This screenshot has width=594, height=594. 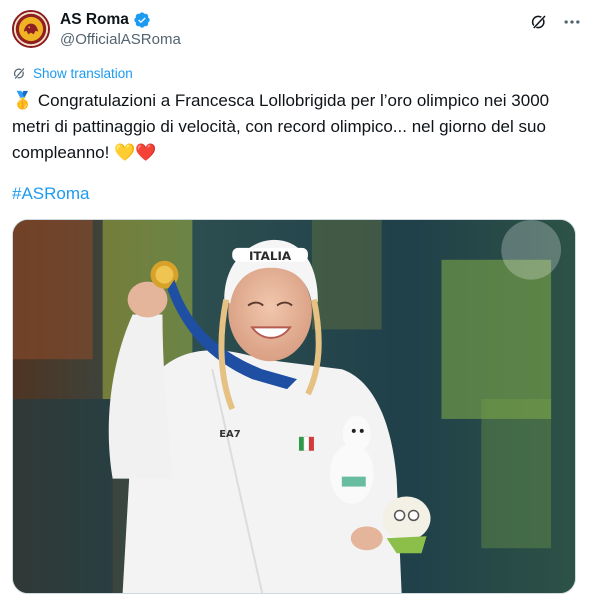 What do you see at coordinates (229, 434) in the screenshot?
I see `jacket-logo-text: EA7` at bounding box center [229, 434].